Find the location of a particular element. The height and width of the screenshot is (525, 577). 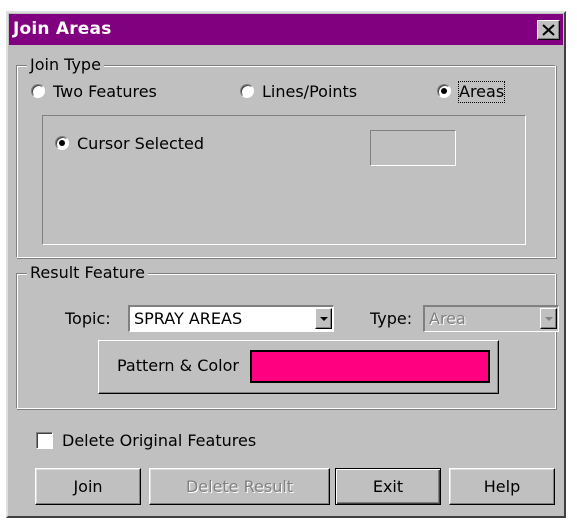

type-dropdown-button is located at coordinates (548, 318).